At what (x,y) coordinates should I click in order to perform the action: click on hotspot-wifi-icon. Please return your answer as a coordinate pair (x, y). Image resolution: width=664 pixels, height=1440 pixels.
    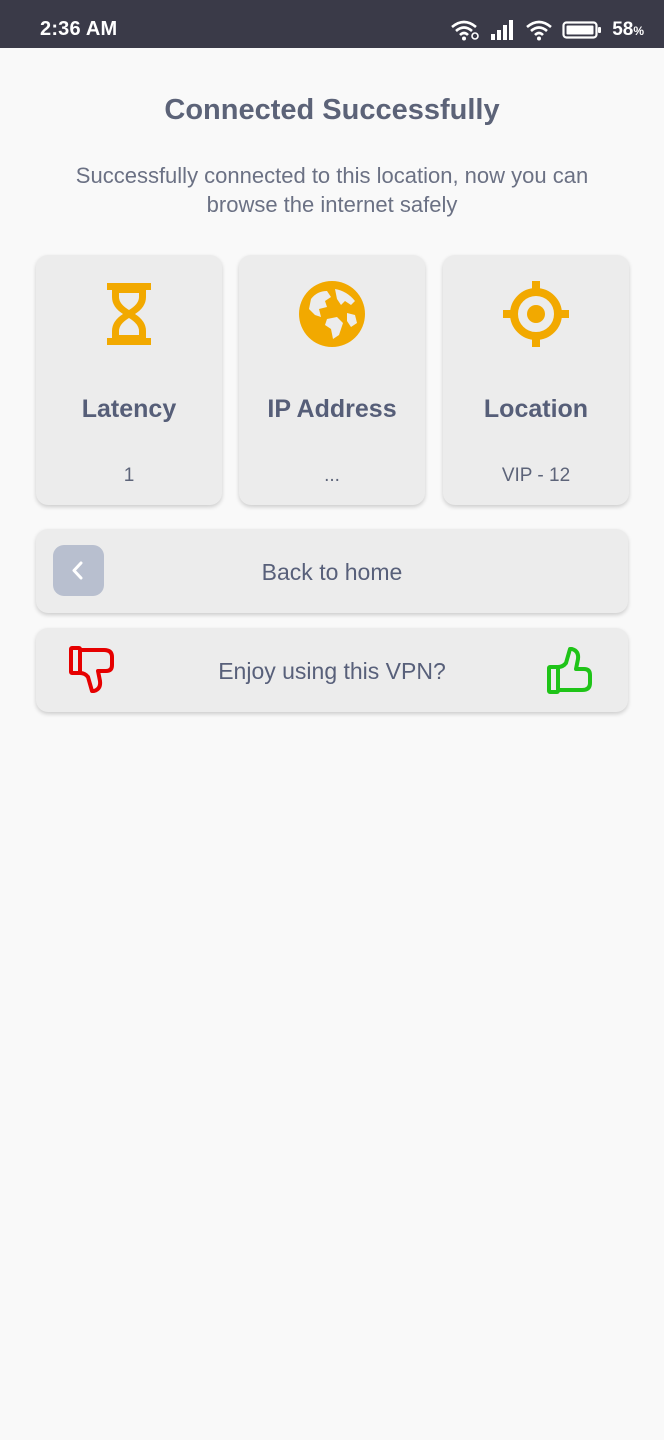
    Looking at the image, I should click on (465, 30).